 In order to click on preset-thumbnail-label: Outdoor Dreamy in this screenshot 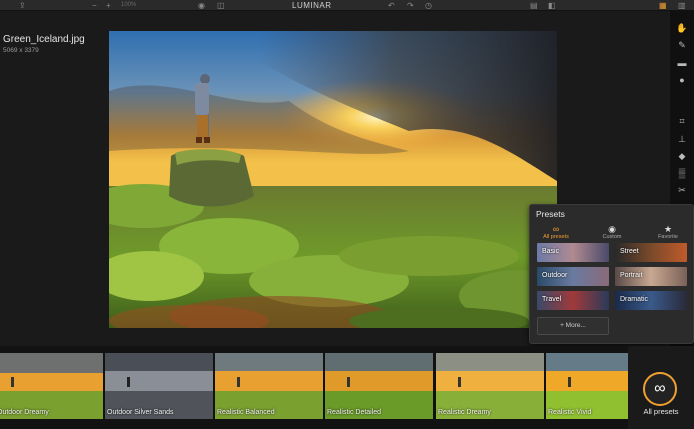, I will do `click(24, 412)`.